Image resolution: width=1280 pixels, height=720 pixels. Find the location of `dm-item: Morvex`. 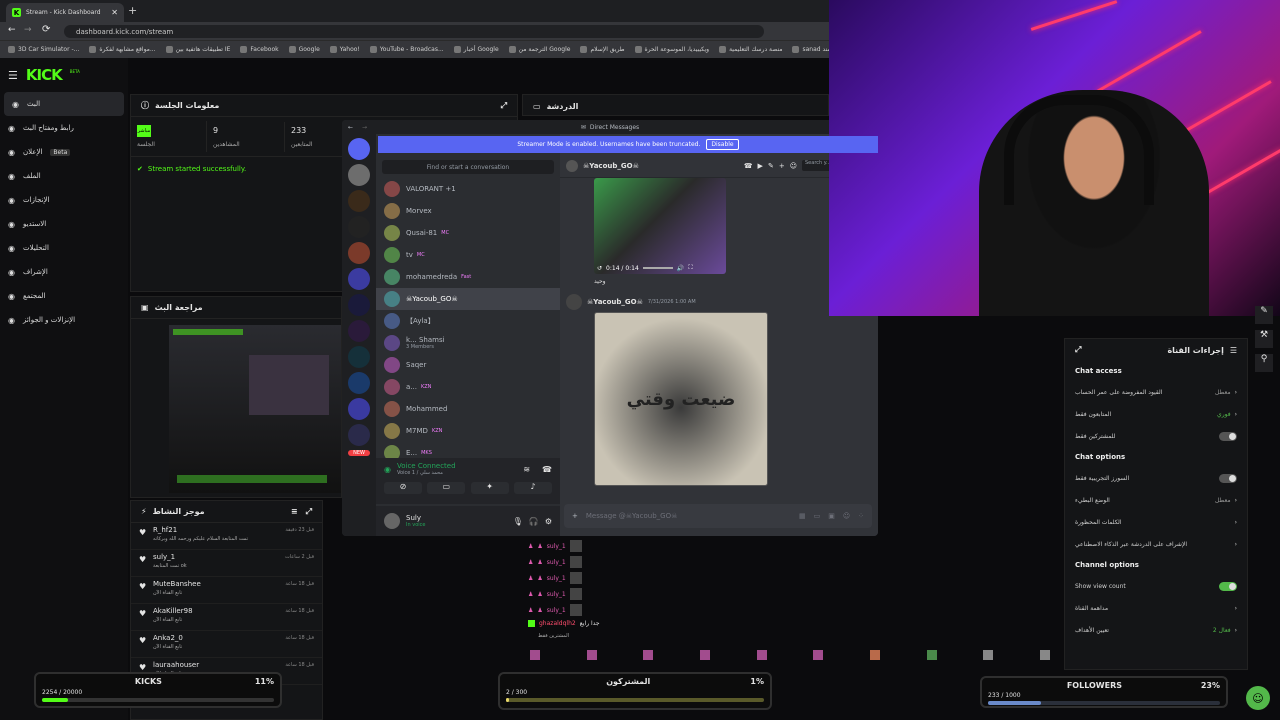

dm-item: Morvex is located at coordinates (468, 211).